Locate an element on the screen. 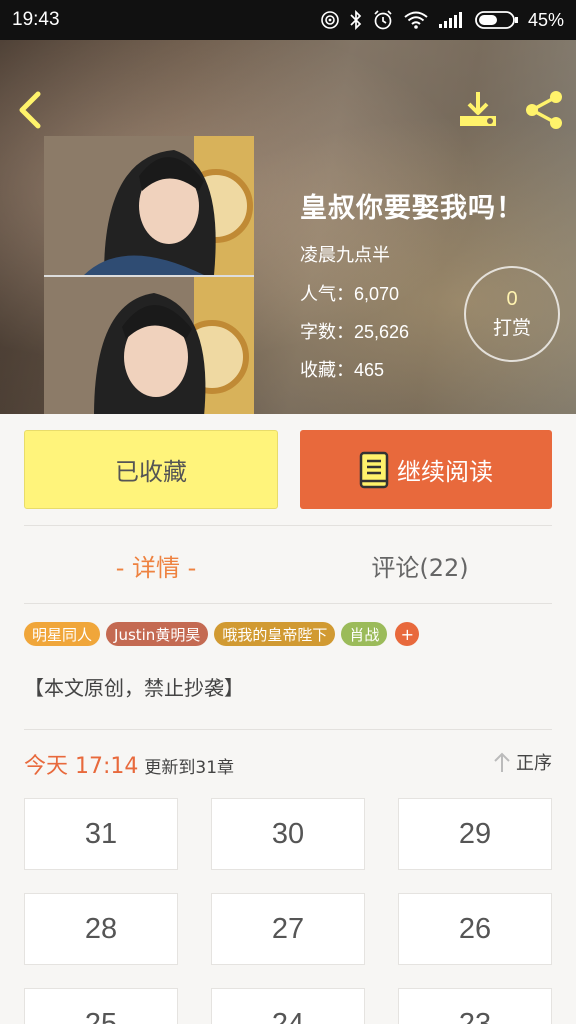 This screenshot has width=576, height=1024. reward-label: 打赏 is located at coordinates (511, 328).